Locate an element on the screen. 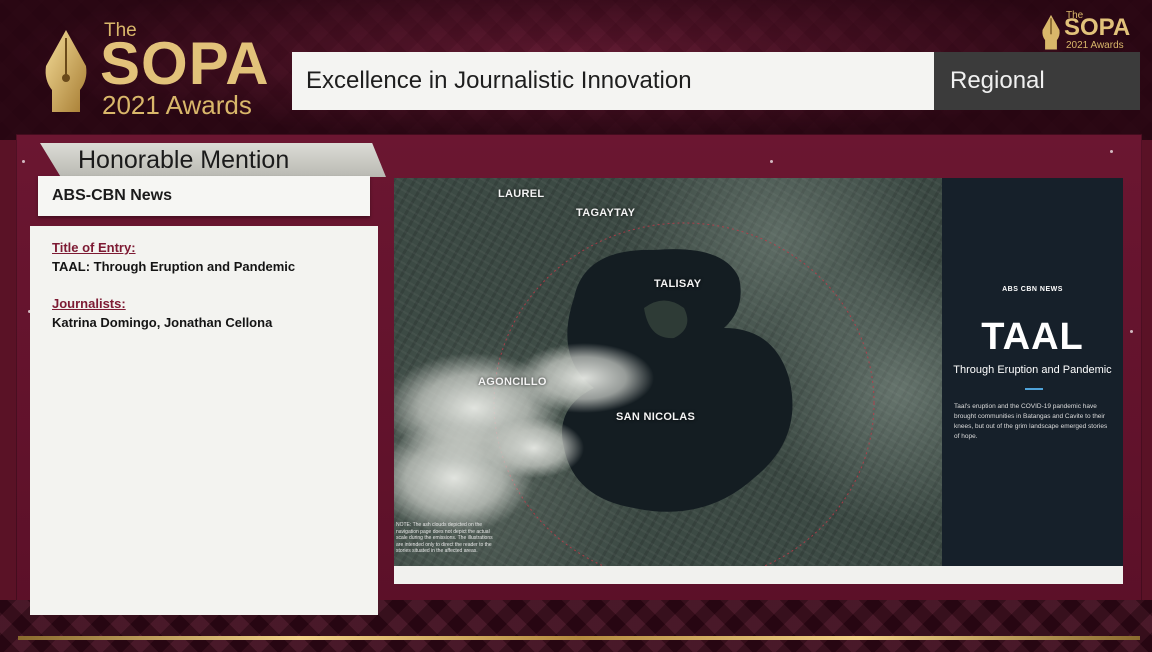 This screenshot has width=1152, height=652. logo-sopa: SOPA is located at coordinates (185, 63).